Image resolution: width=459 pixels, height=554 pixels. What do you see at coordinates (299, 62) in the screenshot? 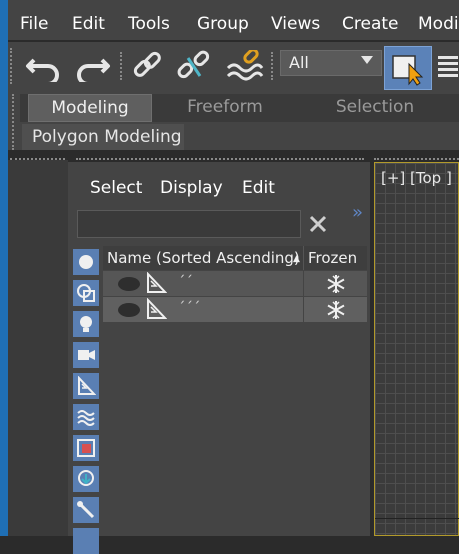
I see `selection-filter-value: All` at bounding box center [299, 62].